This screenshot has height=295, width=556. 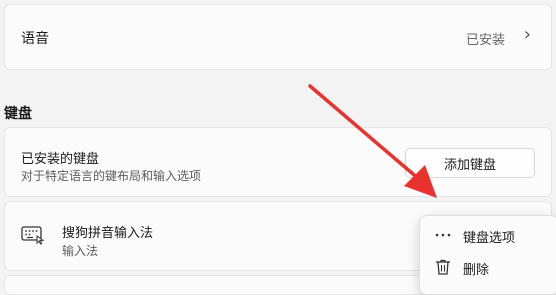 What do you see at coordinates (18, 114) in the screenshot?
I see `keyboard-section-title: 键盘` at bounding box center [18, 114].